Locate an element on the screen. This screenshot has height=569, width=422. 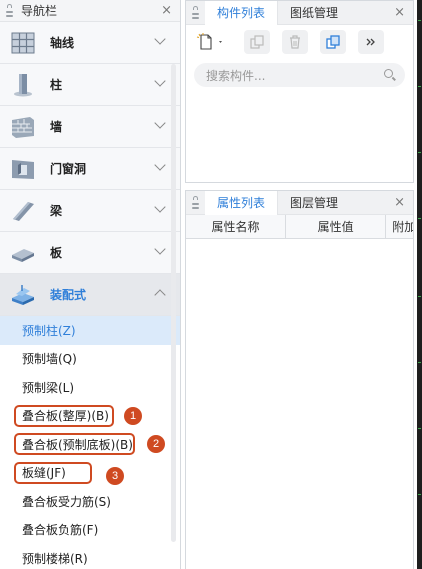
step-badge: 1 is located at coordinates (133, 415).